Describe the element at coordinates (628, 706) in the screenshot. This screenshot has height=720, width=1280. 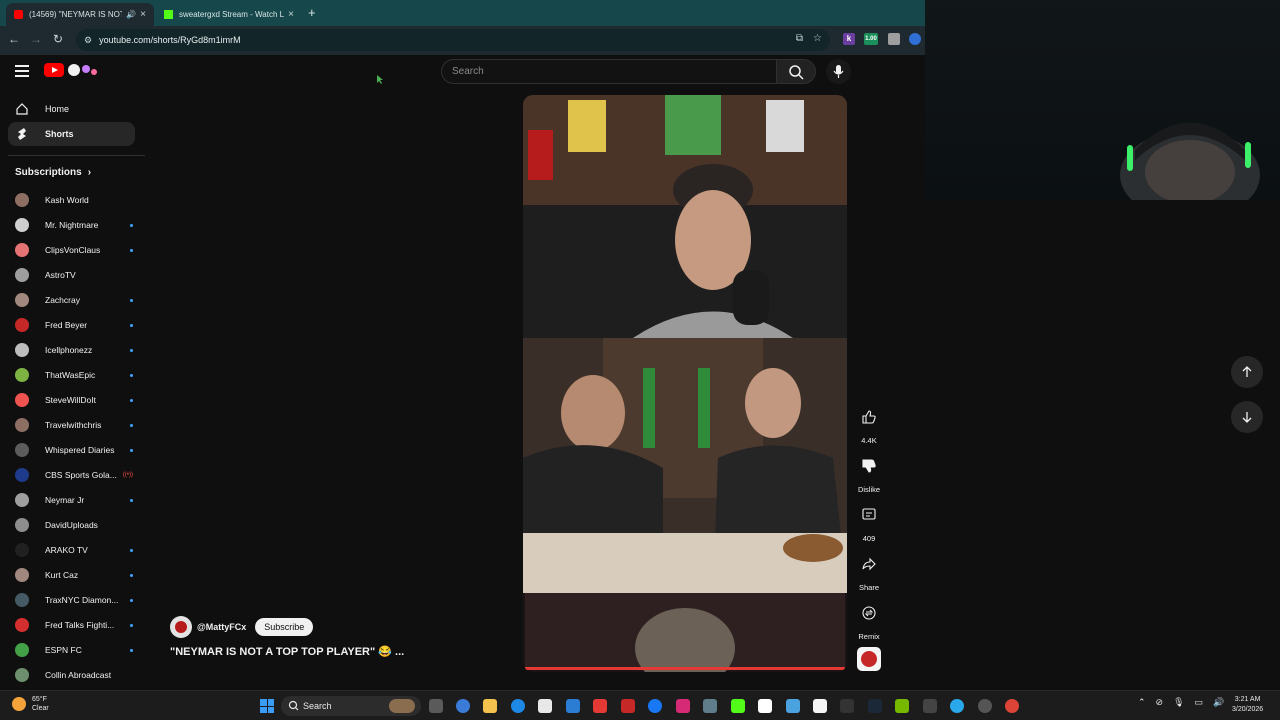
I see `app-red-icon` at that location.